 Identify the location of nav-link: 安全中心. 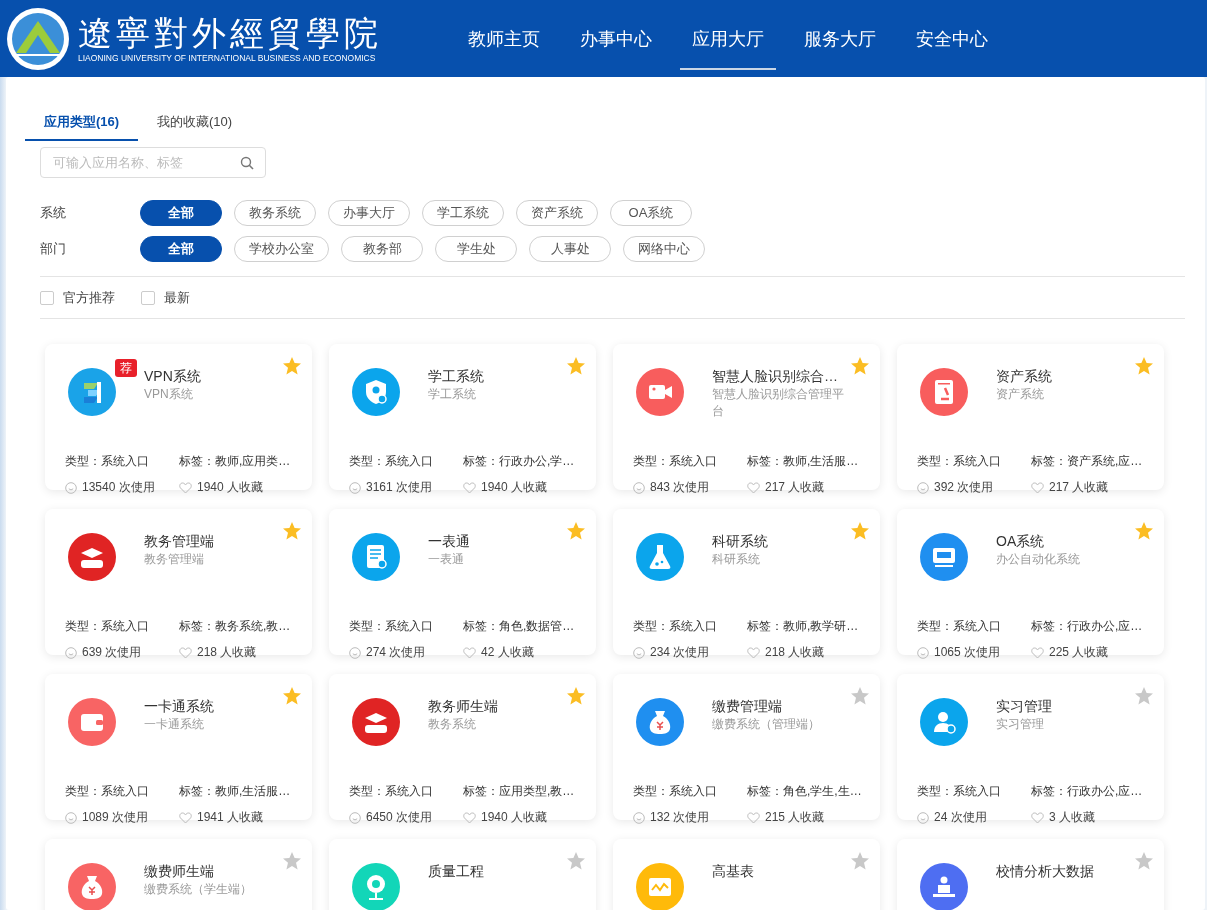
(952, 40).